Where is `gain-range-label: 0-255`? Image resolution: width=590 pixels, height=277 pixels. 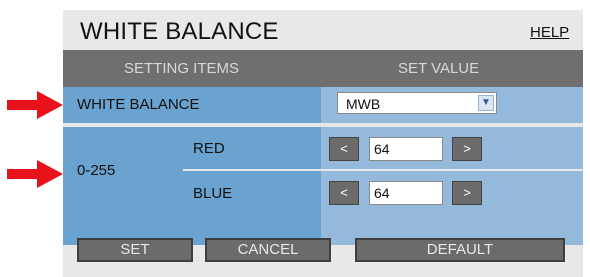 gain-range-label: 0-255 is located at coordinates (96, 170).